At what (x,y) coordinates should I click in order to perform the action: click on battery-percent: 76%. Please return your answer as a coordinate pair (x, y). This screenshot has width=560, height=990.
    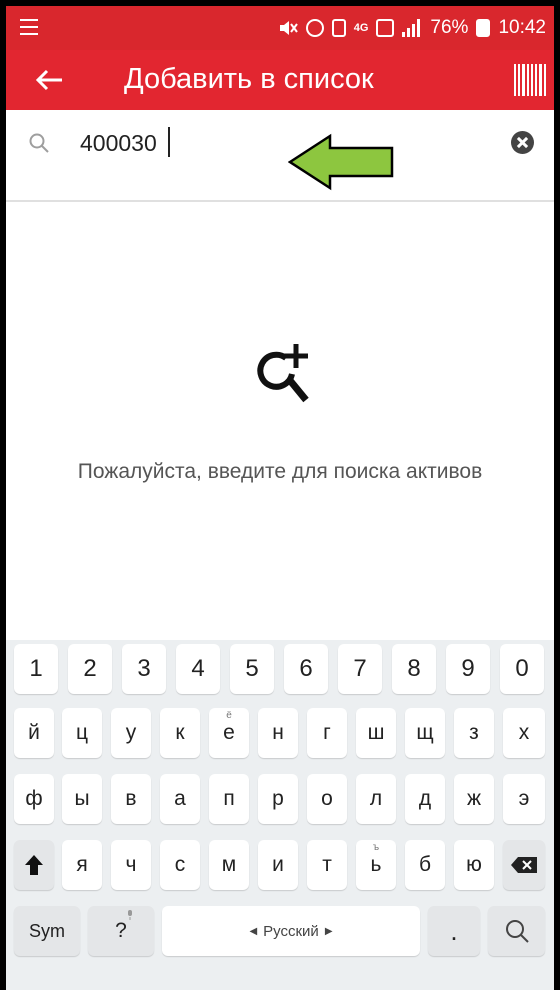
    Looking at the image, I should click on (449, 27).